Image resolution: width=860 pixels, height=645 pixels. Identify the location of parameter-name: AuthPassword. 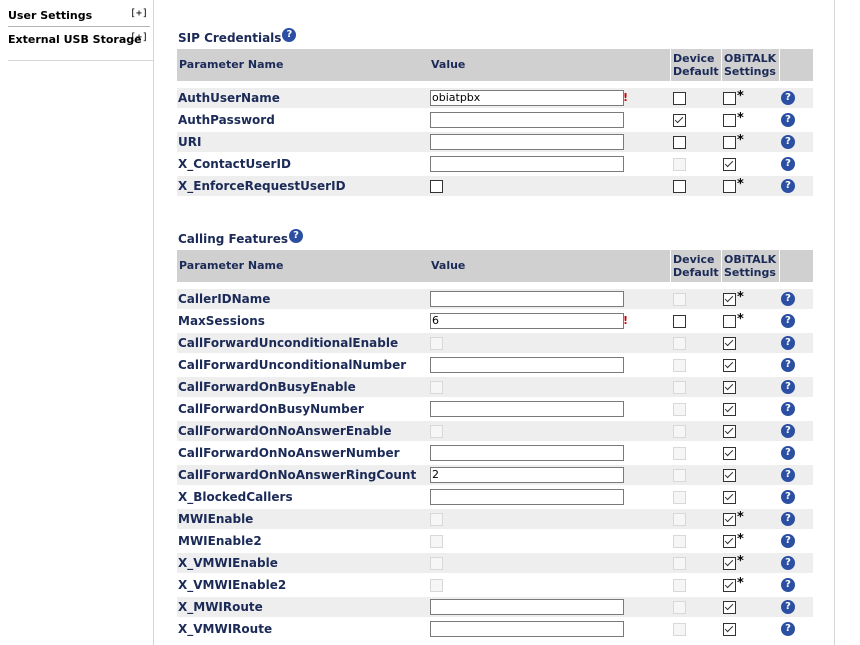
(226, 120).